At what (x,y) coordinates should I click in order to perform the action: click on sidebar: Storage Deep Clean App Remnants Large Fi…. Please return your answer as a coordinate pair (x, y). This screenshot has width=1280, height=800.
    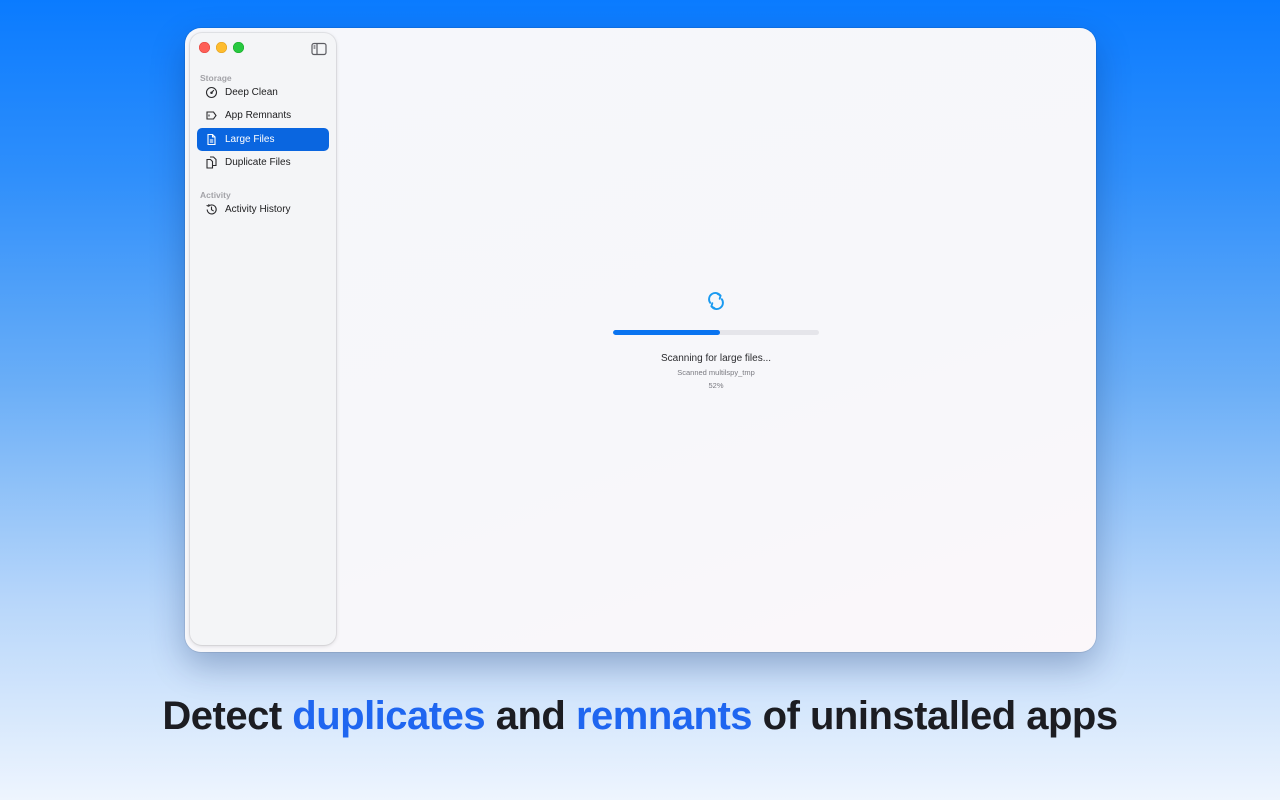
    Looking at the image, I should click on (263, 339).